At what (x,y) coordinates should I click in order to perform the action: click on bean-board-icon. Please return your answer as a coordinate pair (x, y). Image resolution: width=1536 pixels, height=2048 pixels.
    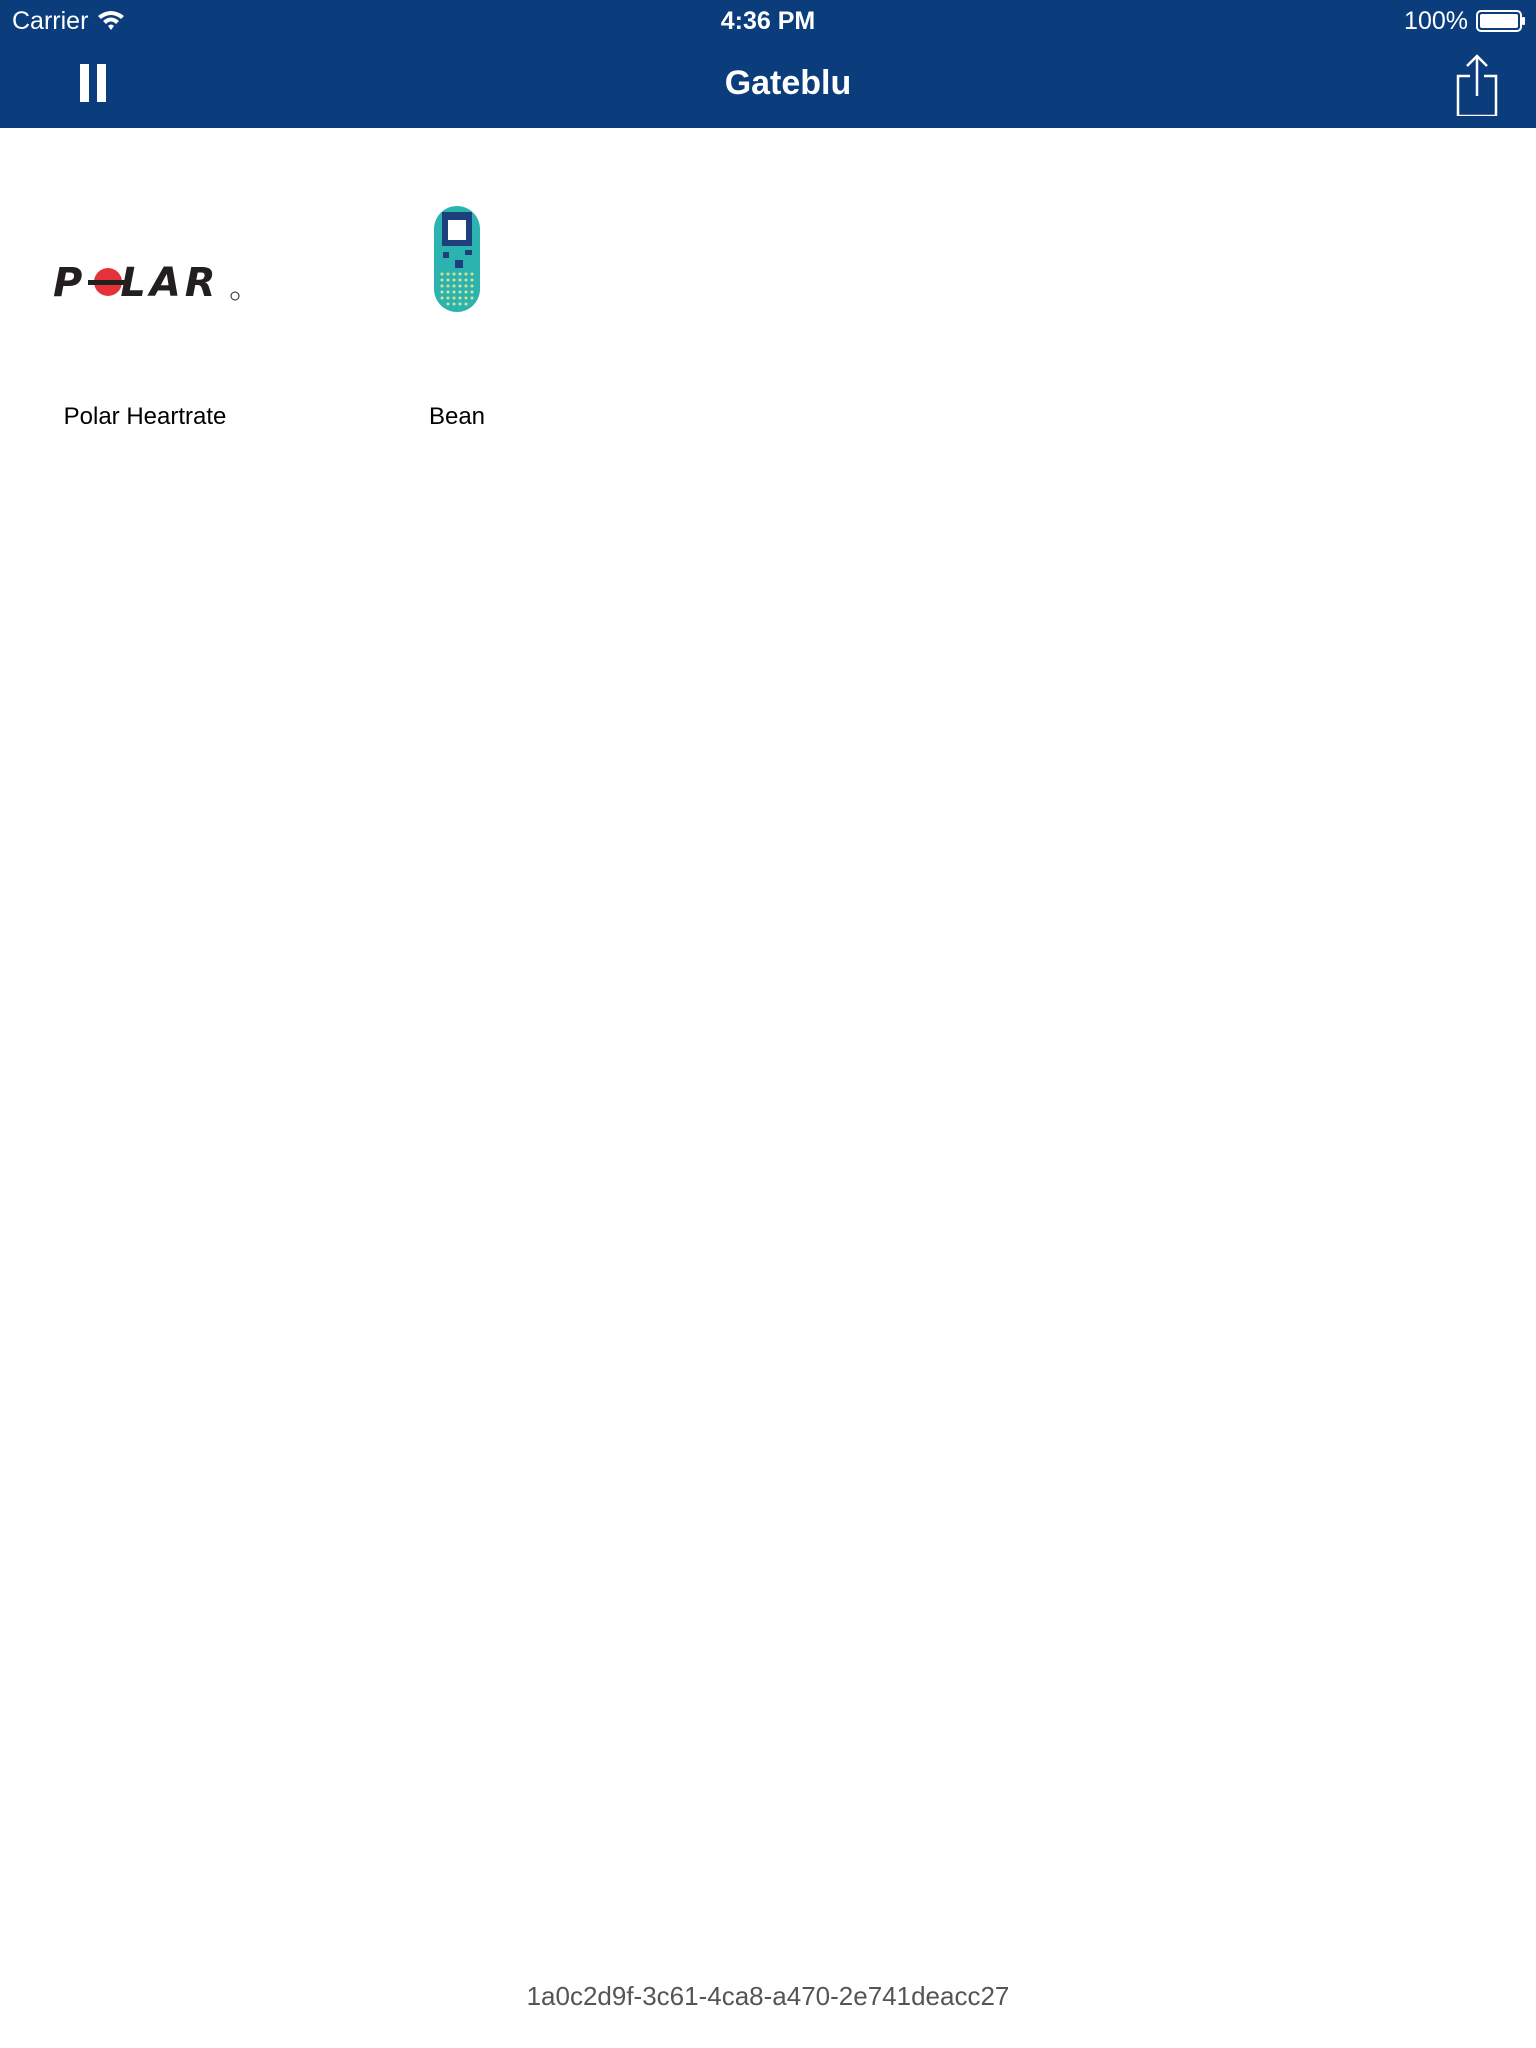
    Looking at the image, I should click on (457, 259).